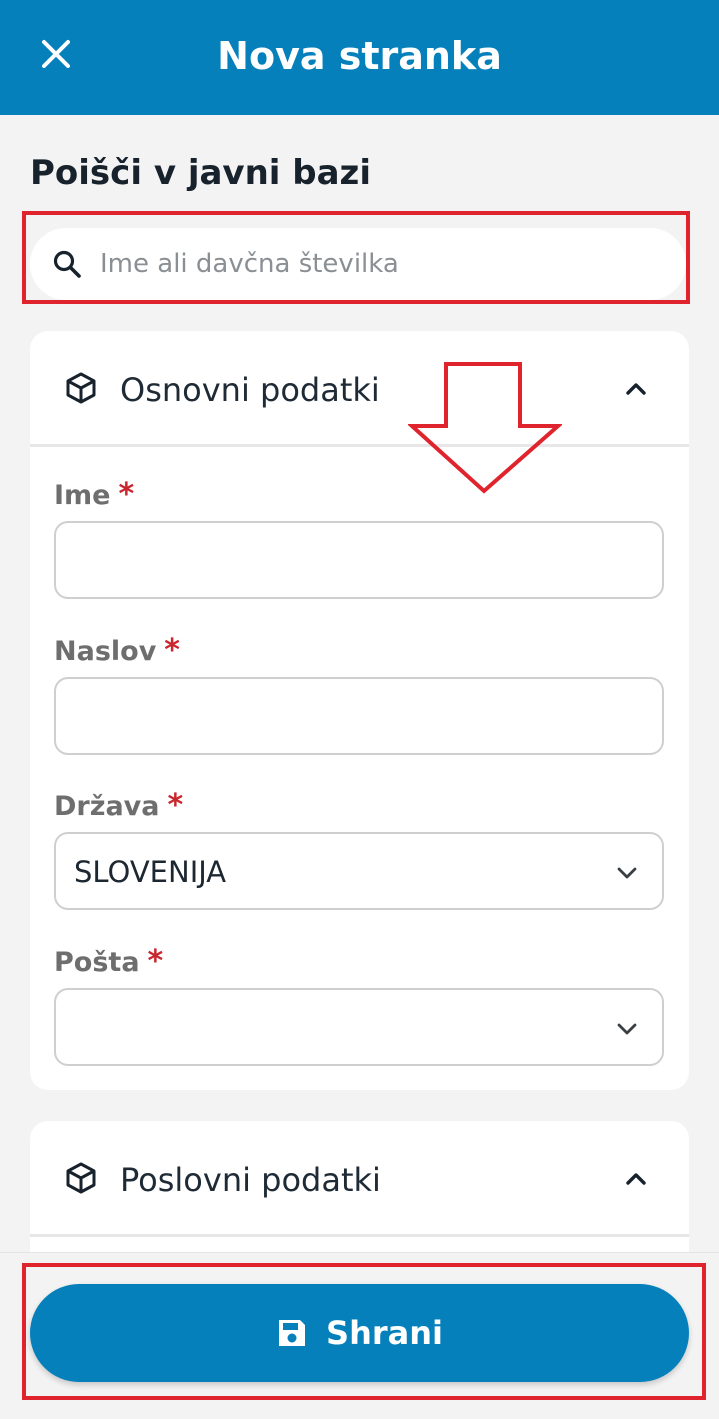 The image size is (719, 1419). What do you see at coordinates (359, 1027) in the screenshot?
I see `post-select` at bounding box center [359, 1027].